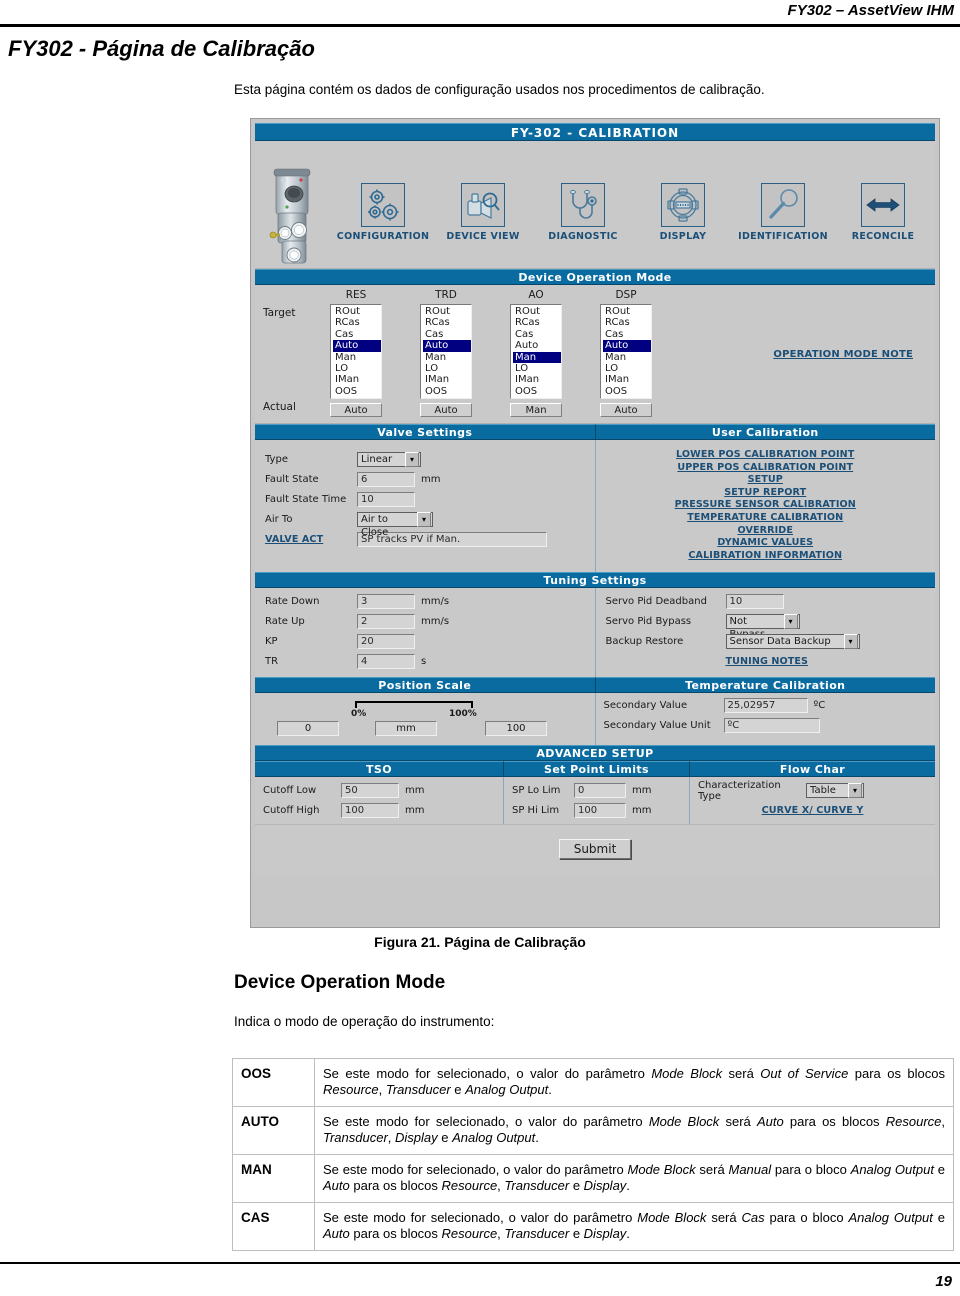 The image size is (960, 1296). What do you see at coordinates (435, 622) in the screenshot?
I see `field-unit: mm/s` at bounding box center [435, 622].